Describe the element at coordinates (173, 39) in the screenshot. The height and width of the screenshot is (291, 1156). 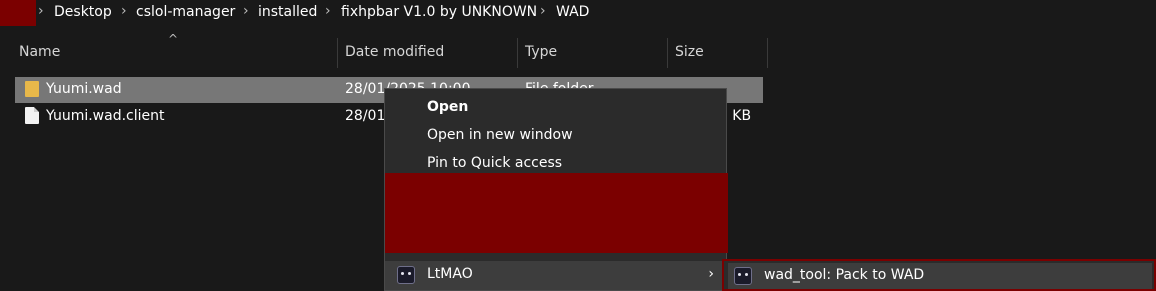
I see `sort-ascending-icon: ^` at that location.